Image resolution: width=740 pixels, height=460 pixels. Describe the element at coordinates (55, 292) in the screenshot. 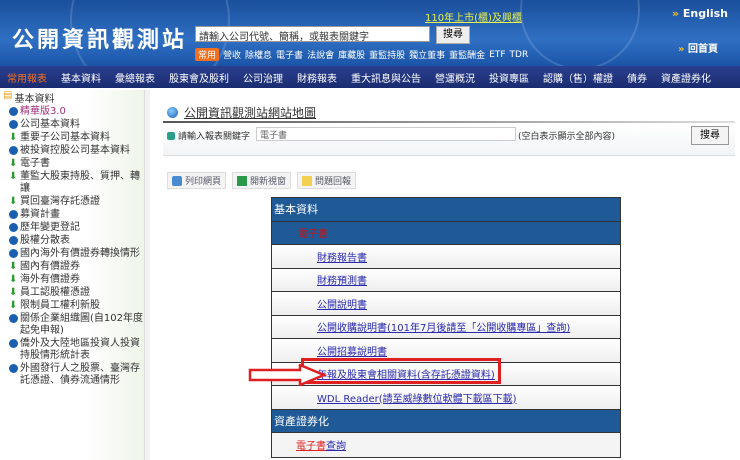

I see `sidebar-item-label: 員工認股權憑證` at that location.